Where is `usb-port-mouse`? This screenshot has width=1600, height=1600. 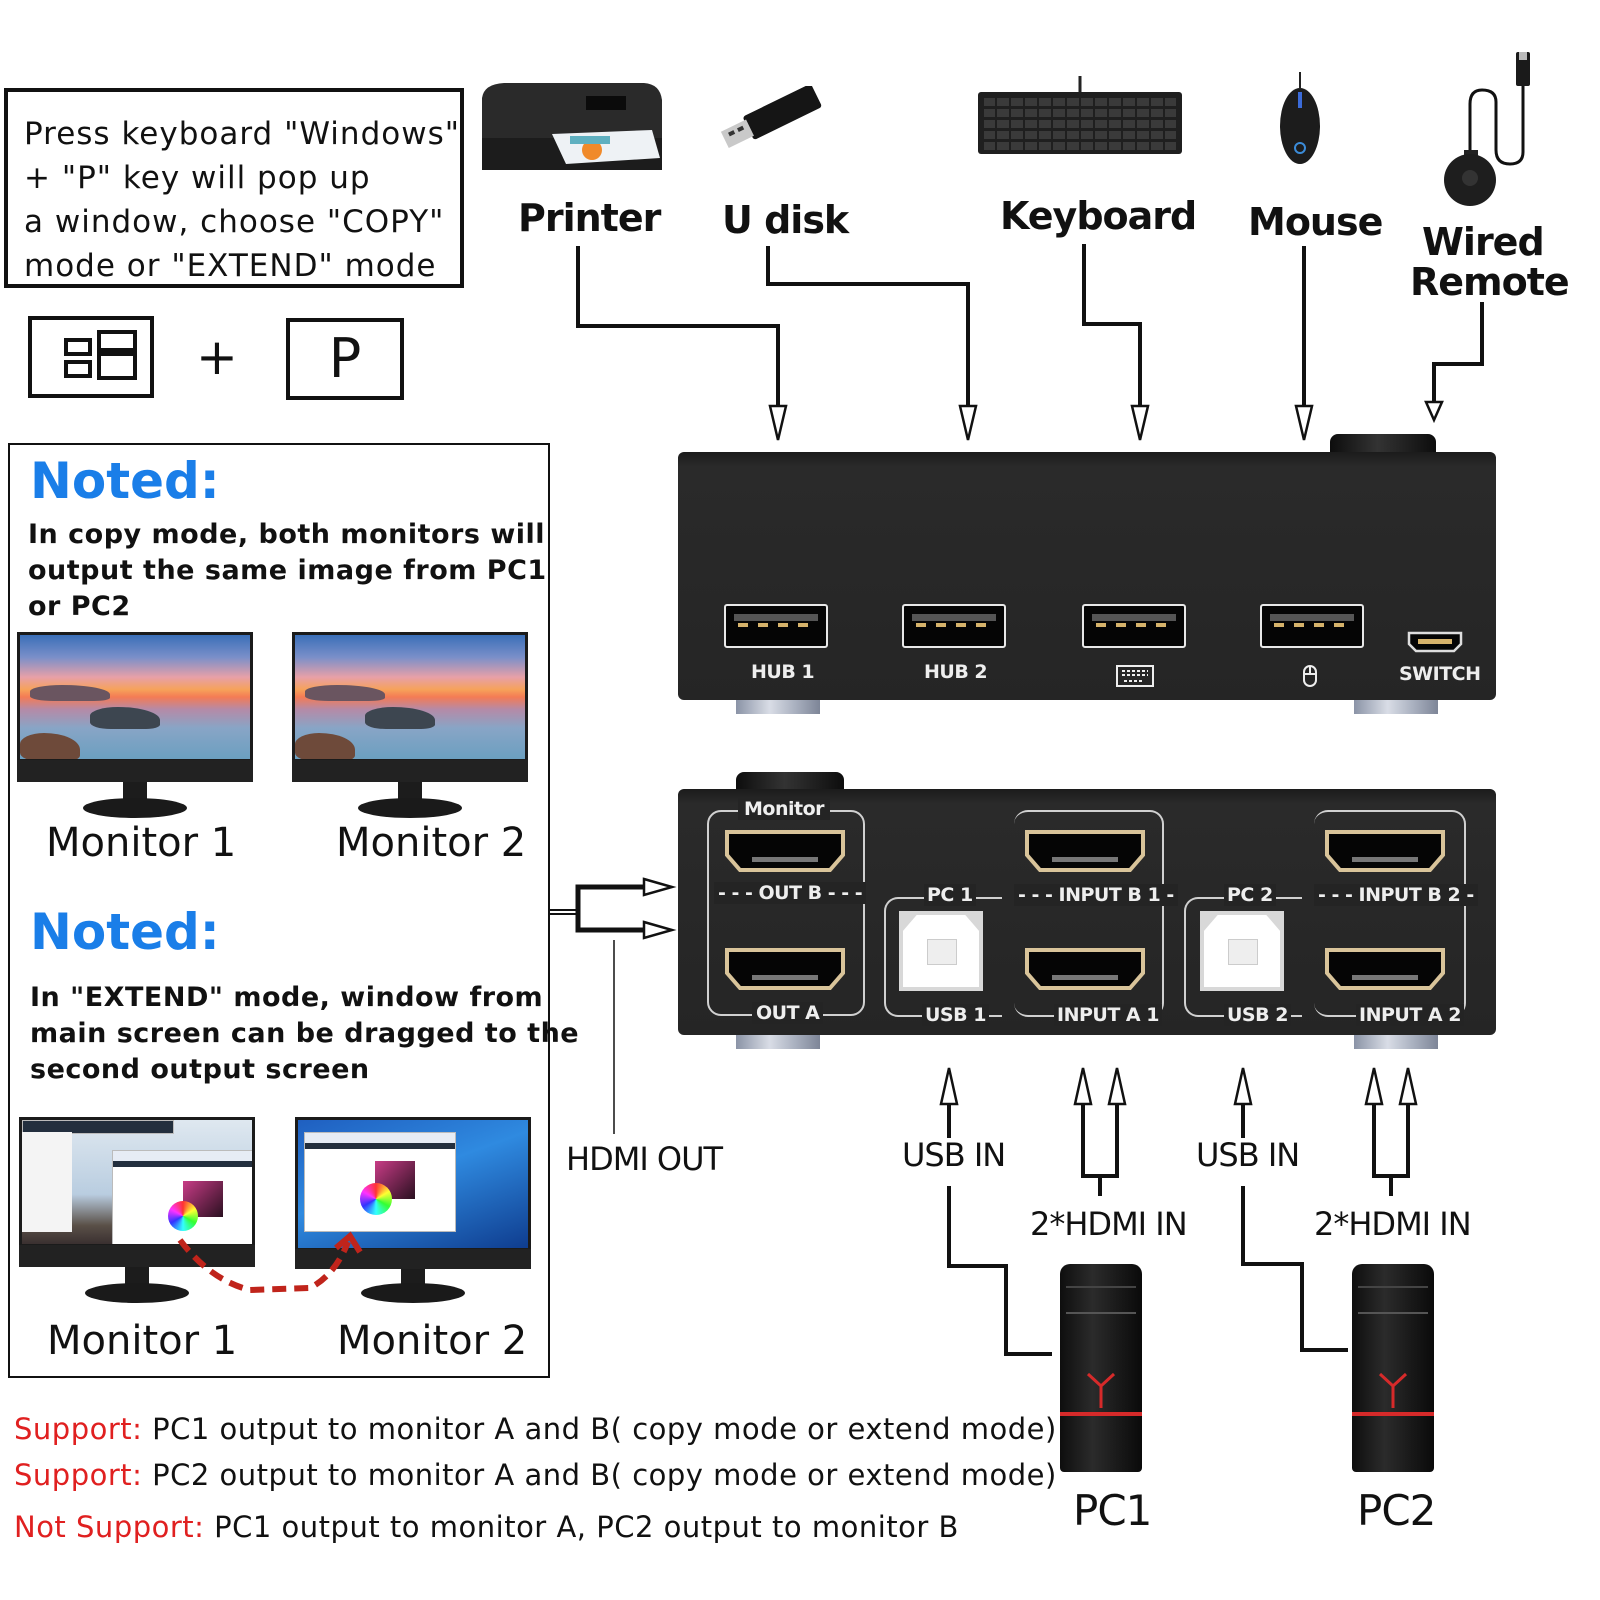
usb-port-mouse is located at coordinates (1312, 626).